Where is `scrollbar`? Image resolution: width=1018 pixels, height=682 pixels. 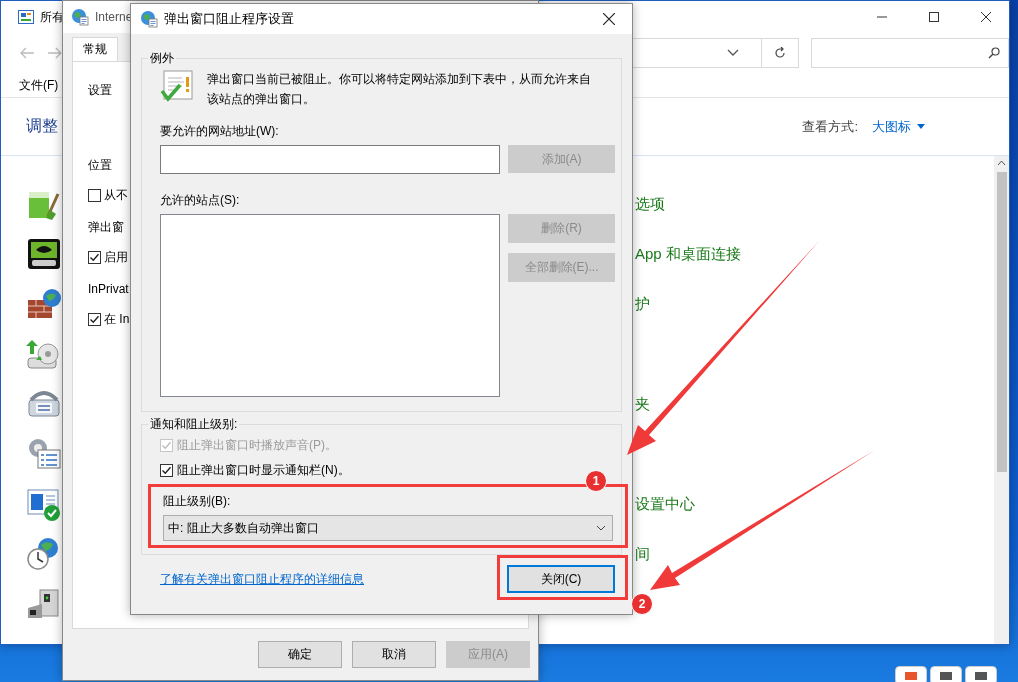
scrollbar is located at coordinates (1001, 400).